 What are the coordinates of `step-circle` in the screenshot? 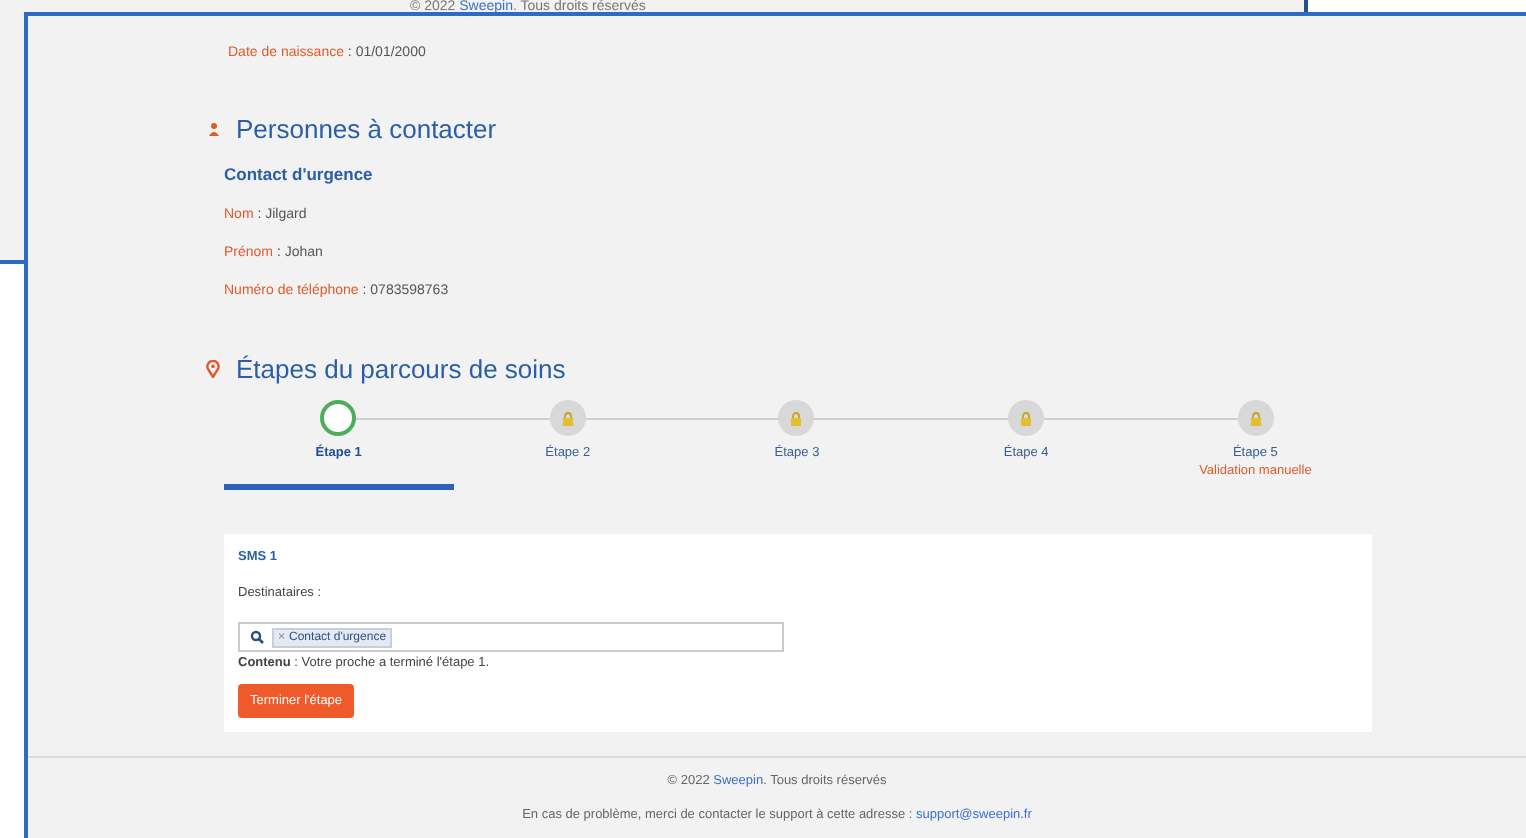 It's located at (338, 418).